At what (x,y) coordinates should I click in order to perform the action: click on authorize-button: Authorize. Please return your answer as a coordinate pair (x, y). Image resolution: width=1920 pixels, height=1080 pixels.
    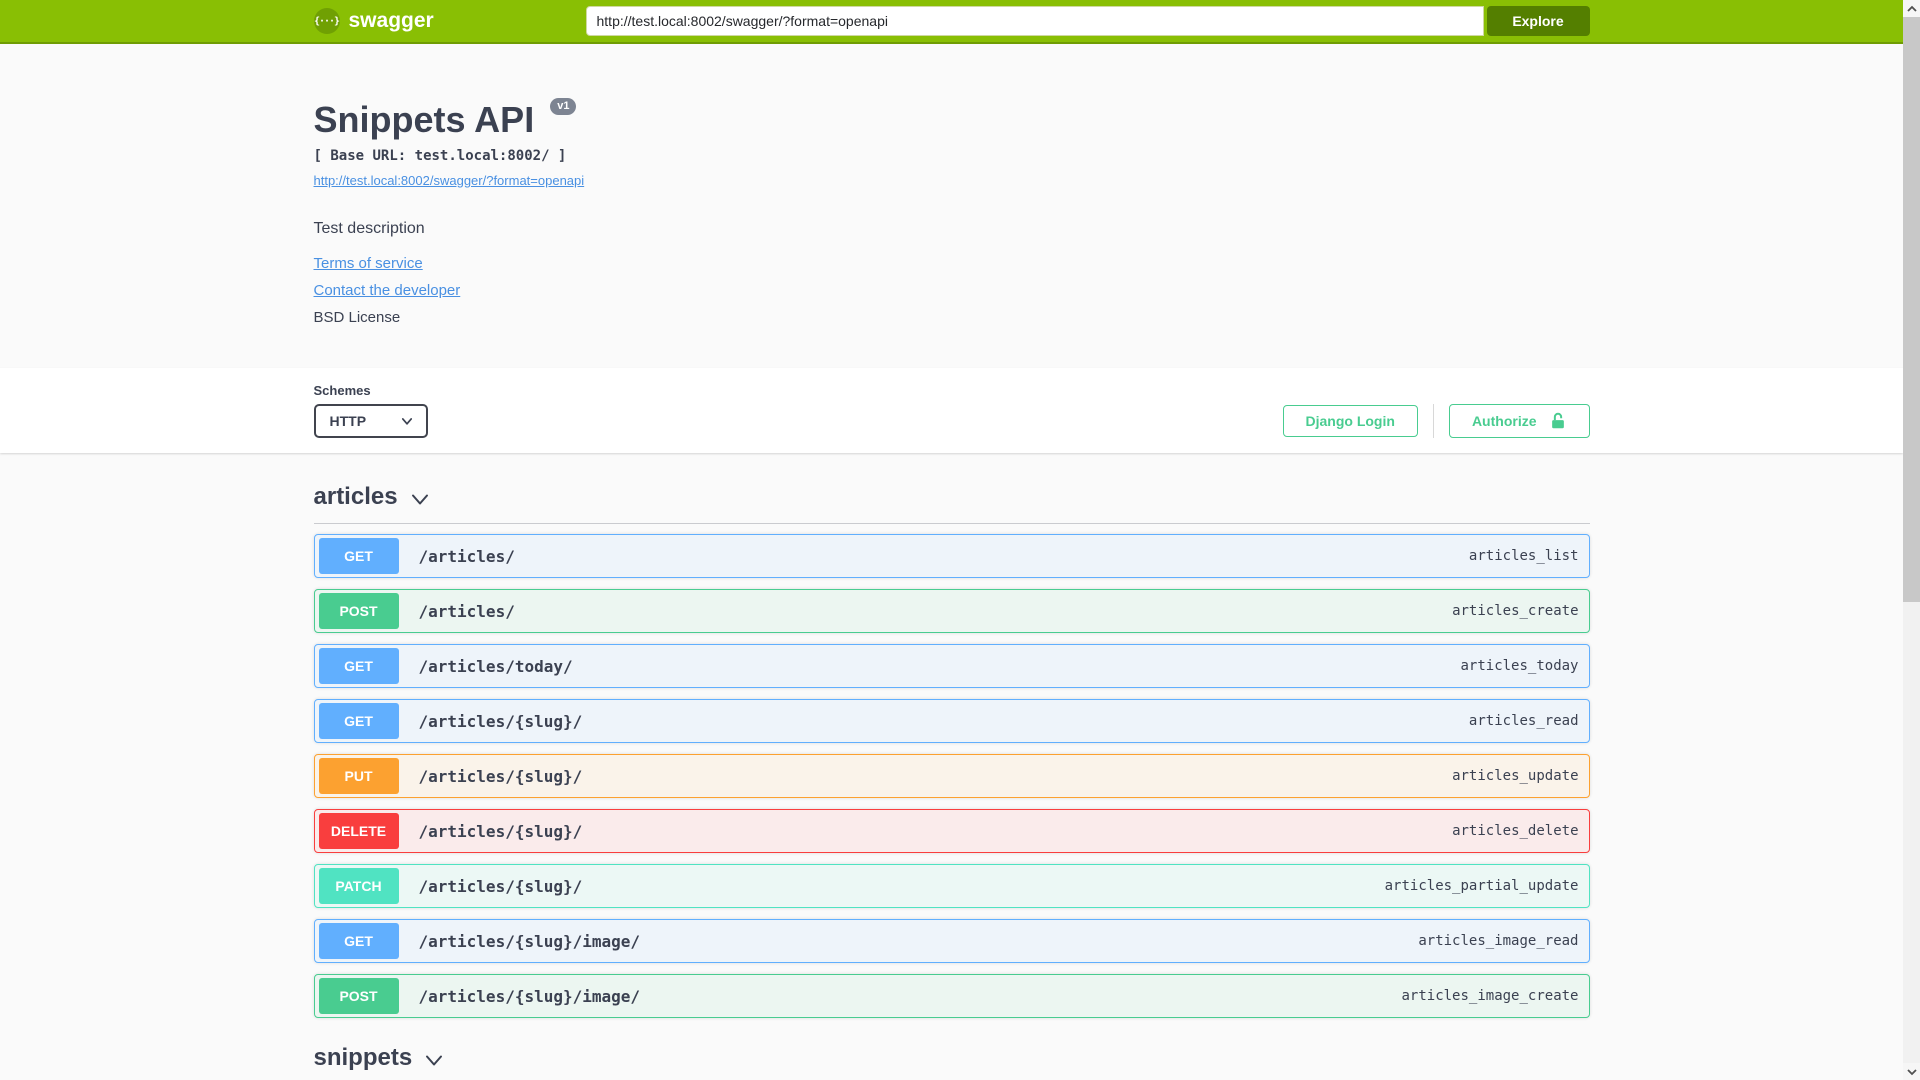
    Looking at the image, I should click on (1519, 421).